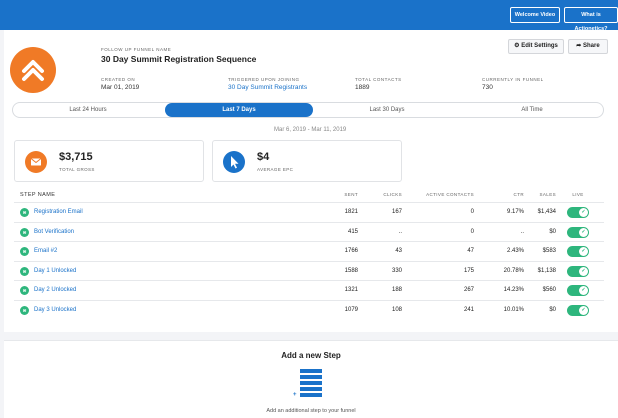 The image size is (618, 418). Describe the element at coordinates (392, 194) in the screenshot. I see `header-clicks: CLICKS` at that location.